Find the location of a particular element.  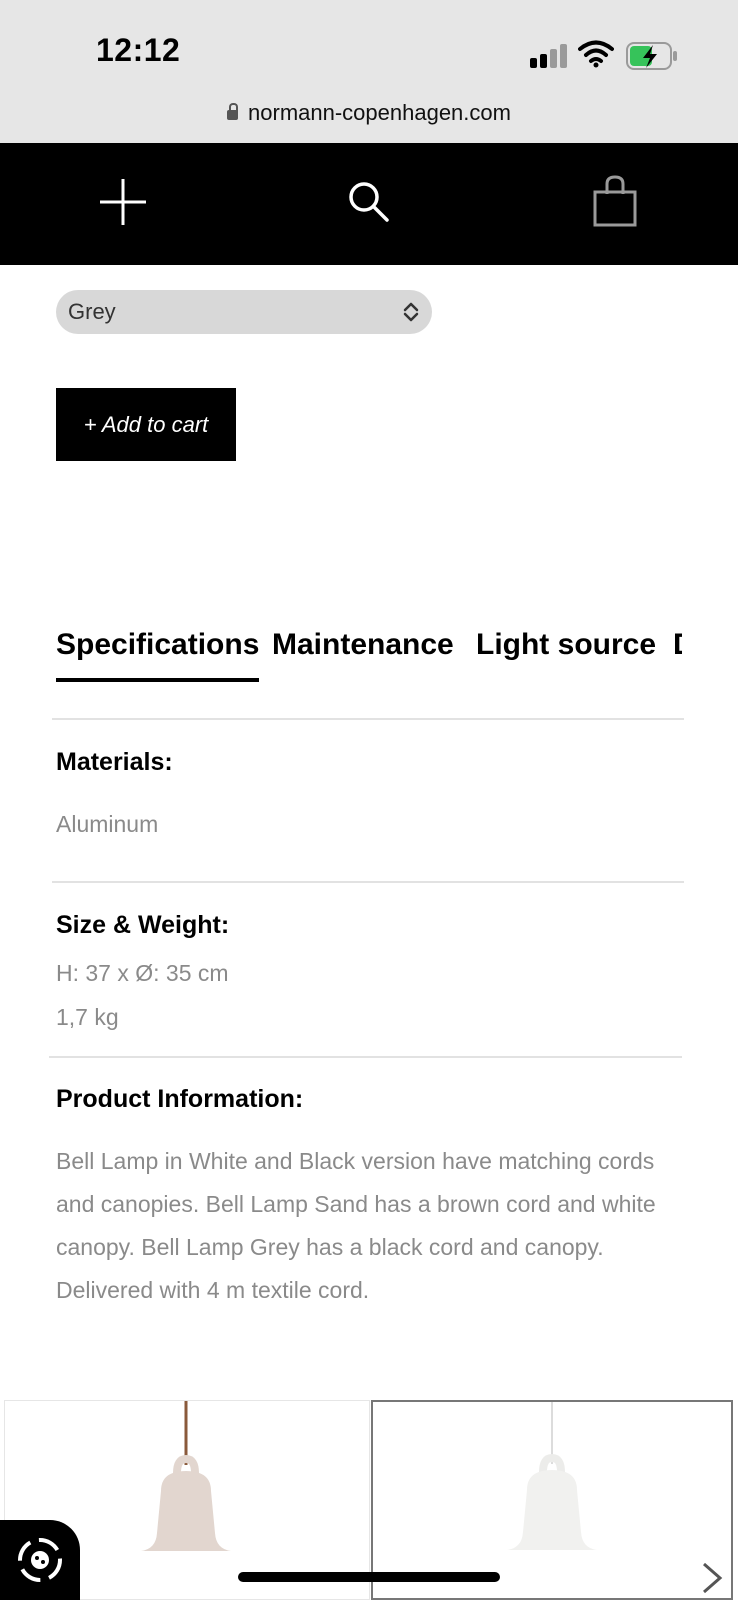

search-icon is located at coordinates (369, 202).